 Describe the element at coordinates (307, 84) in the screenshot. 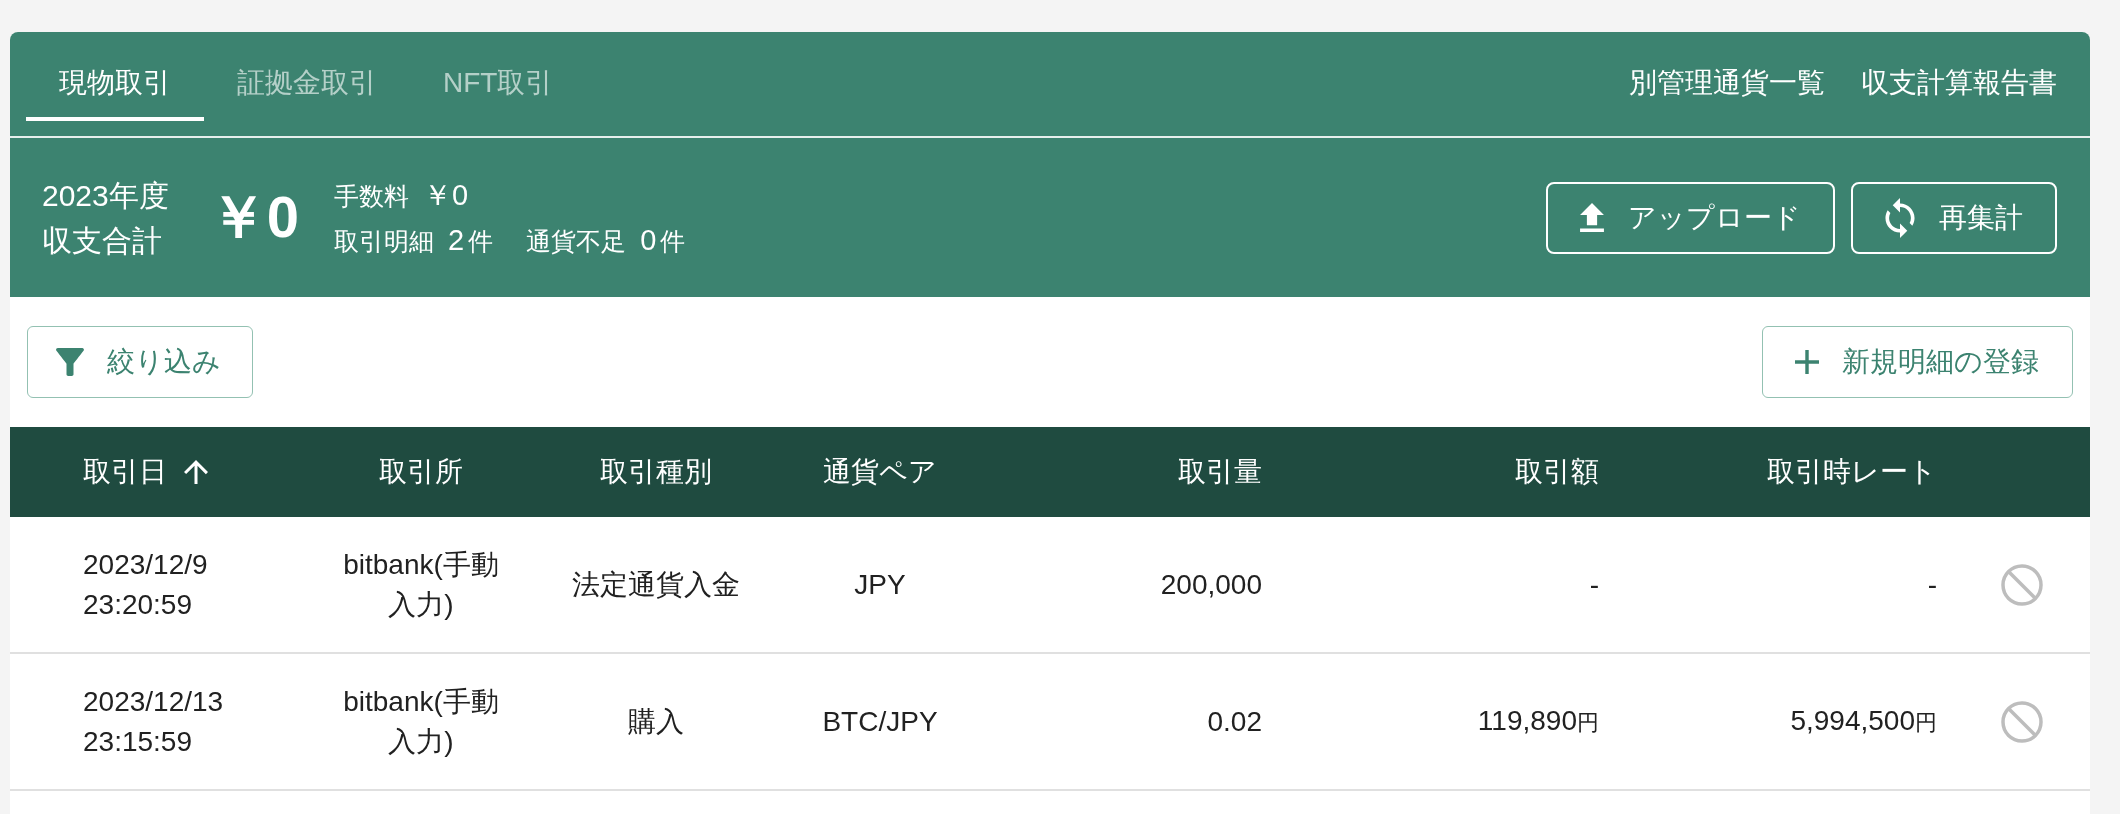

I see `tab: 証拠金取引` at that location.